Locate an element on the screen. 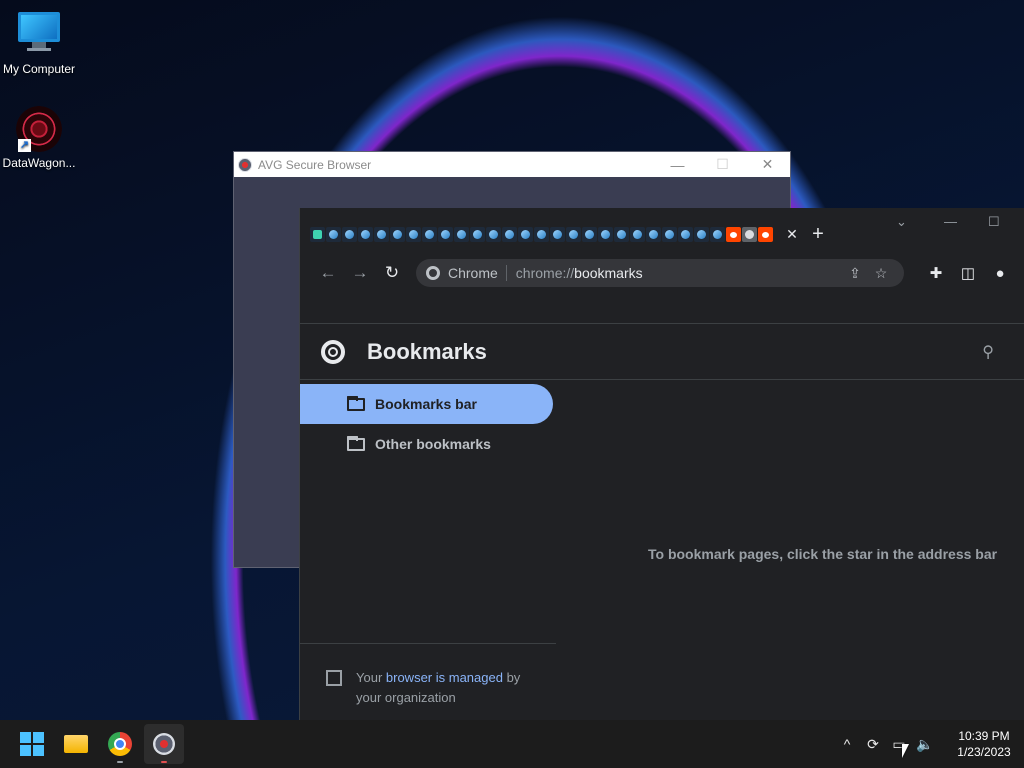  avg-maximize-button: ☐ is located at coordinates (722, 164).